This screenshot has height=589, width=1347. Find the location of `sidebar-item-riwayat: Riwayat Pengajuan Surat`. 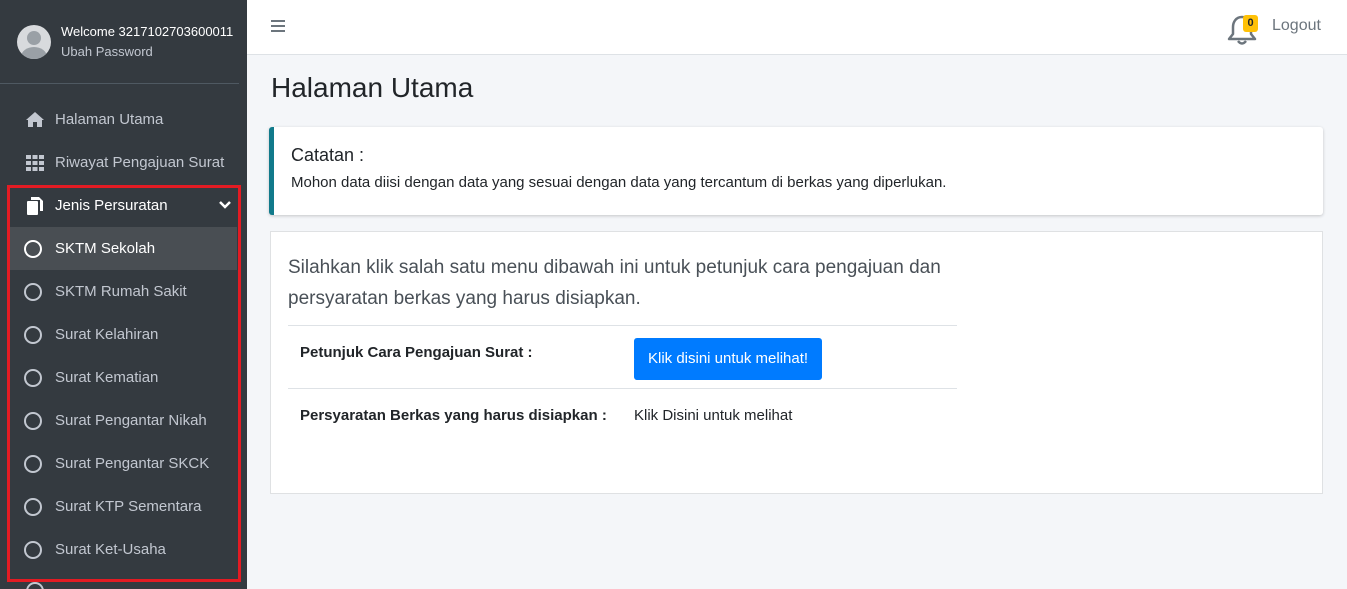

sidebar-item-riwayat: Riwayat Pengajuan Surat is located at coordinates (123, 162).